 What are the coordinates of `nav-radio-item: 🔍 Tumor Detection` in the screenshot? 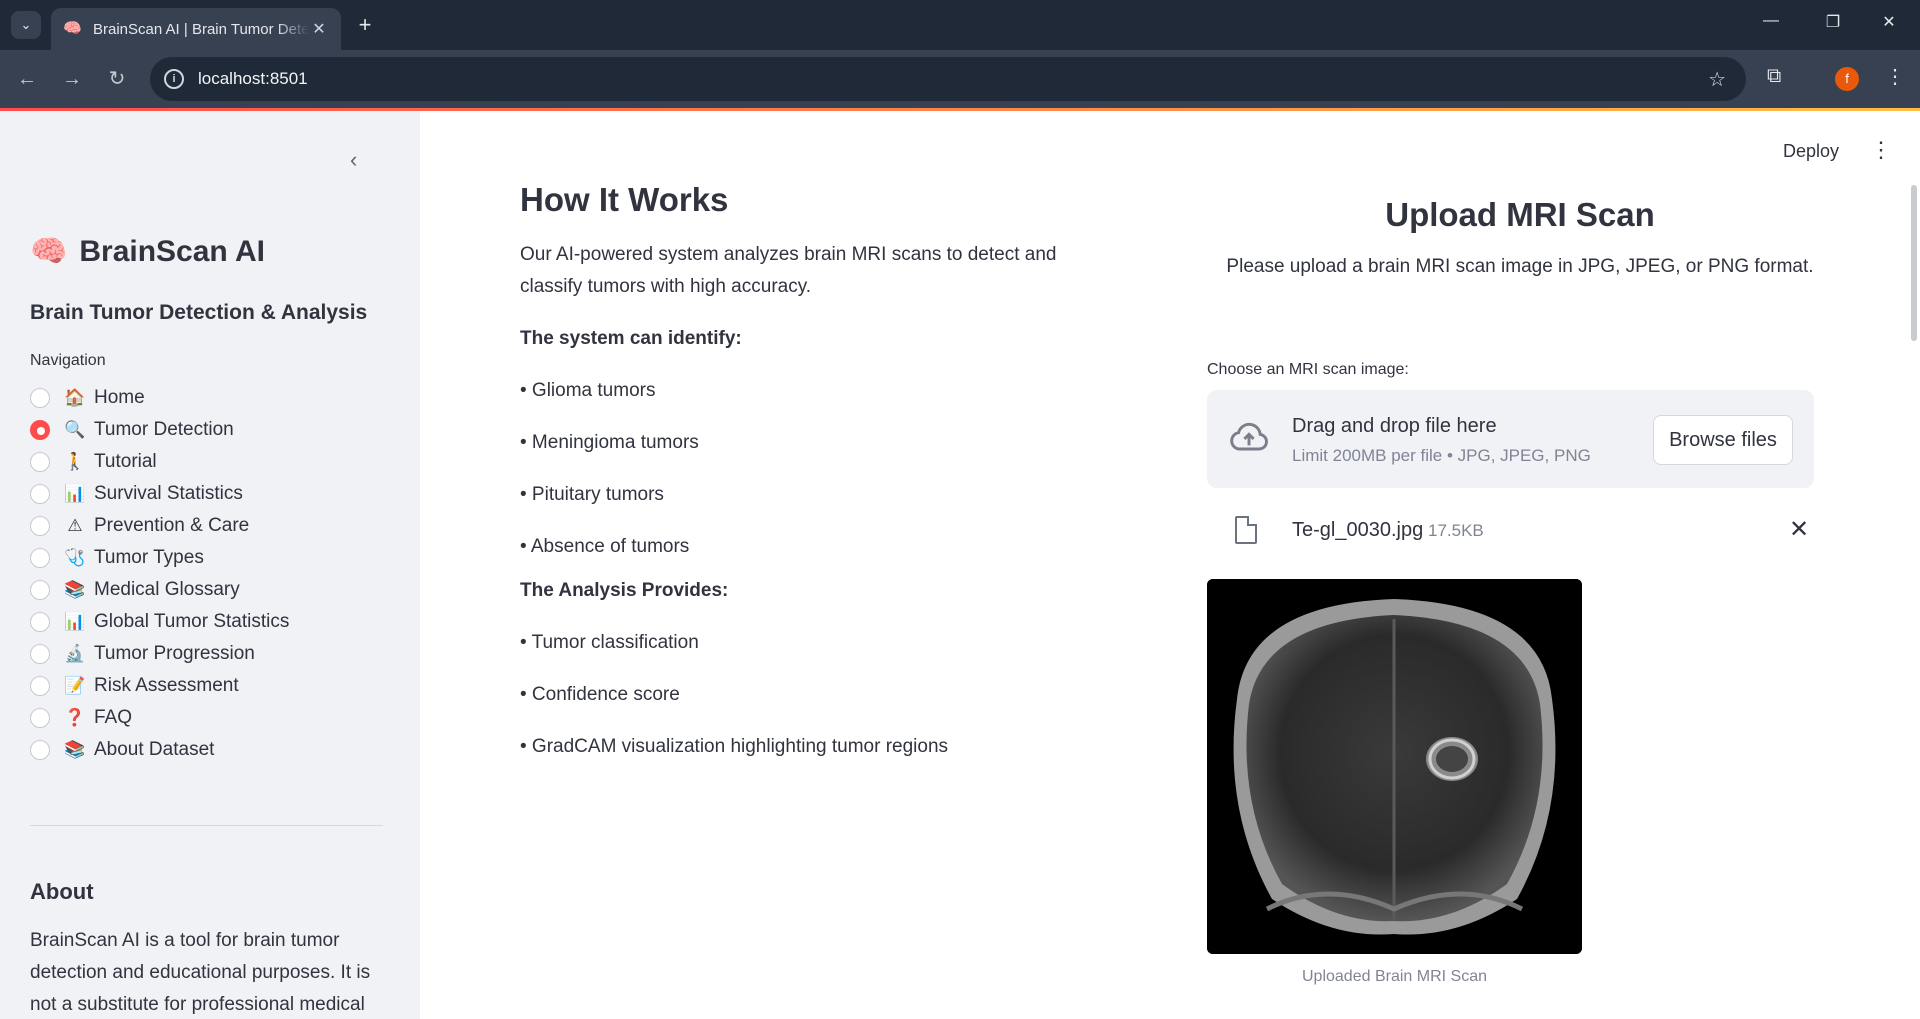 It's located at (159, 430).